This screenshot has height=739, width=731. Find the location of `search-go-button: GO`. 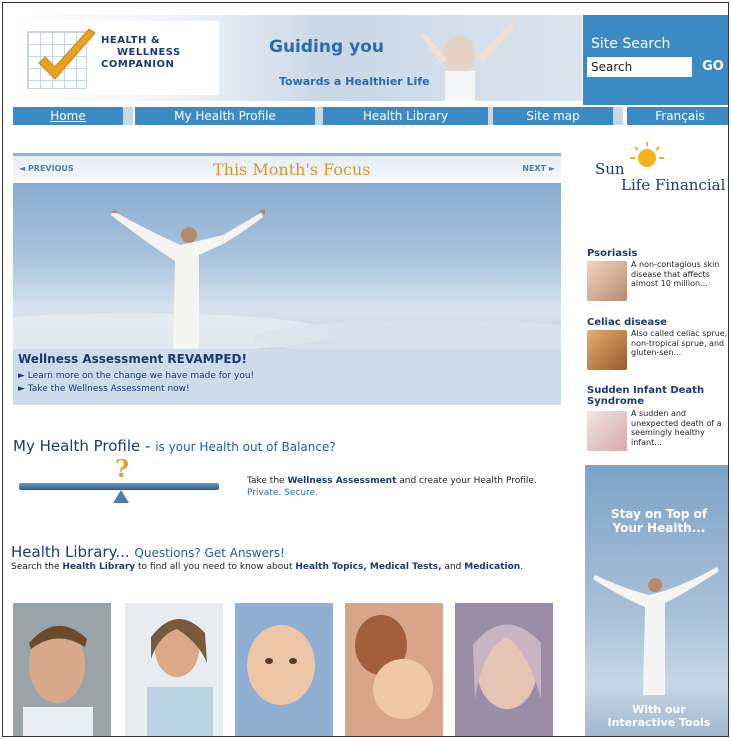

search-go-button: GO is located at coordinates (711, 67).